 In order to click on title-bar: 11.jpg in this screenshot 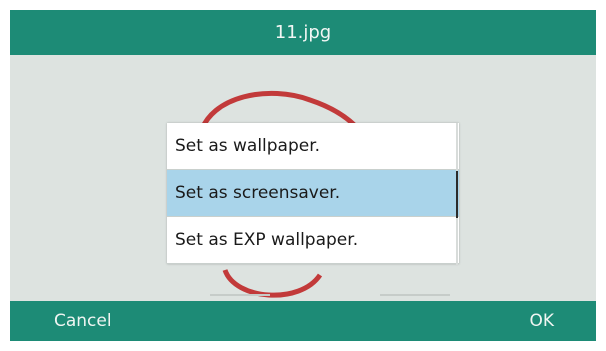, I will do `click(303, 32)`.